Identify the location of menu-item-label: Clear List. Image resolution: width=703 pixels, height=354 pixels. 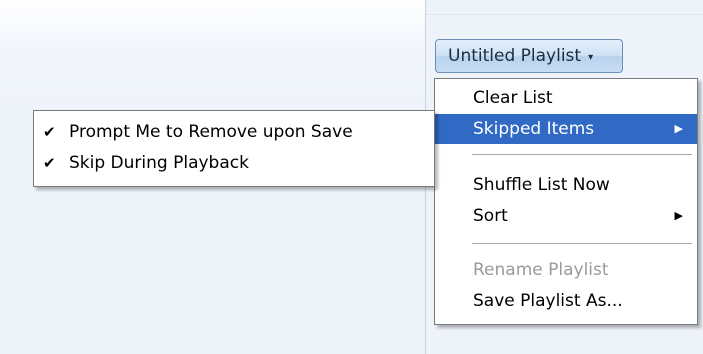
(513, 98).